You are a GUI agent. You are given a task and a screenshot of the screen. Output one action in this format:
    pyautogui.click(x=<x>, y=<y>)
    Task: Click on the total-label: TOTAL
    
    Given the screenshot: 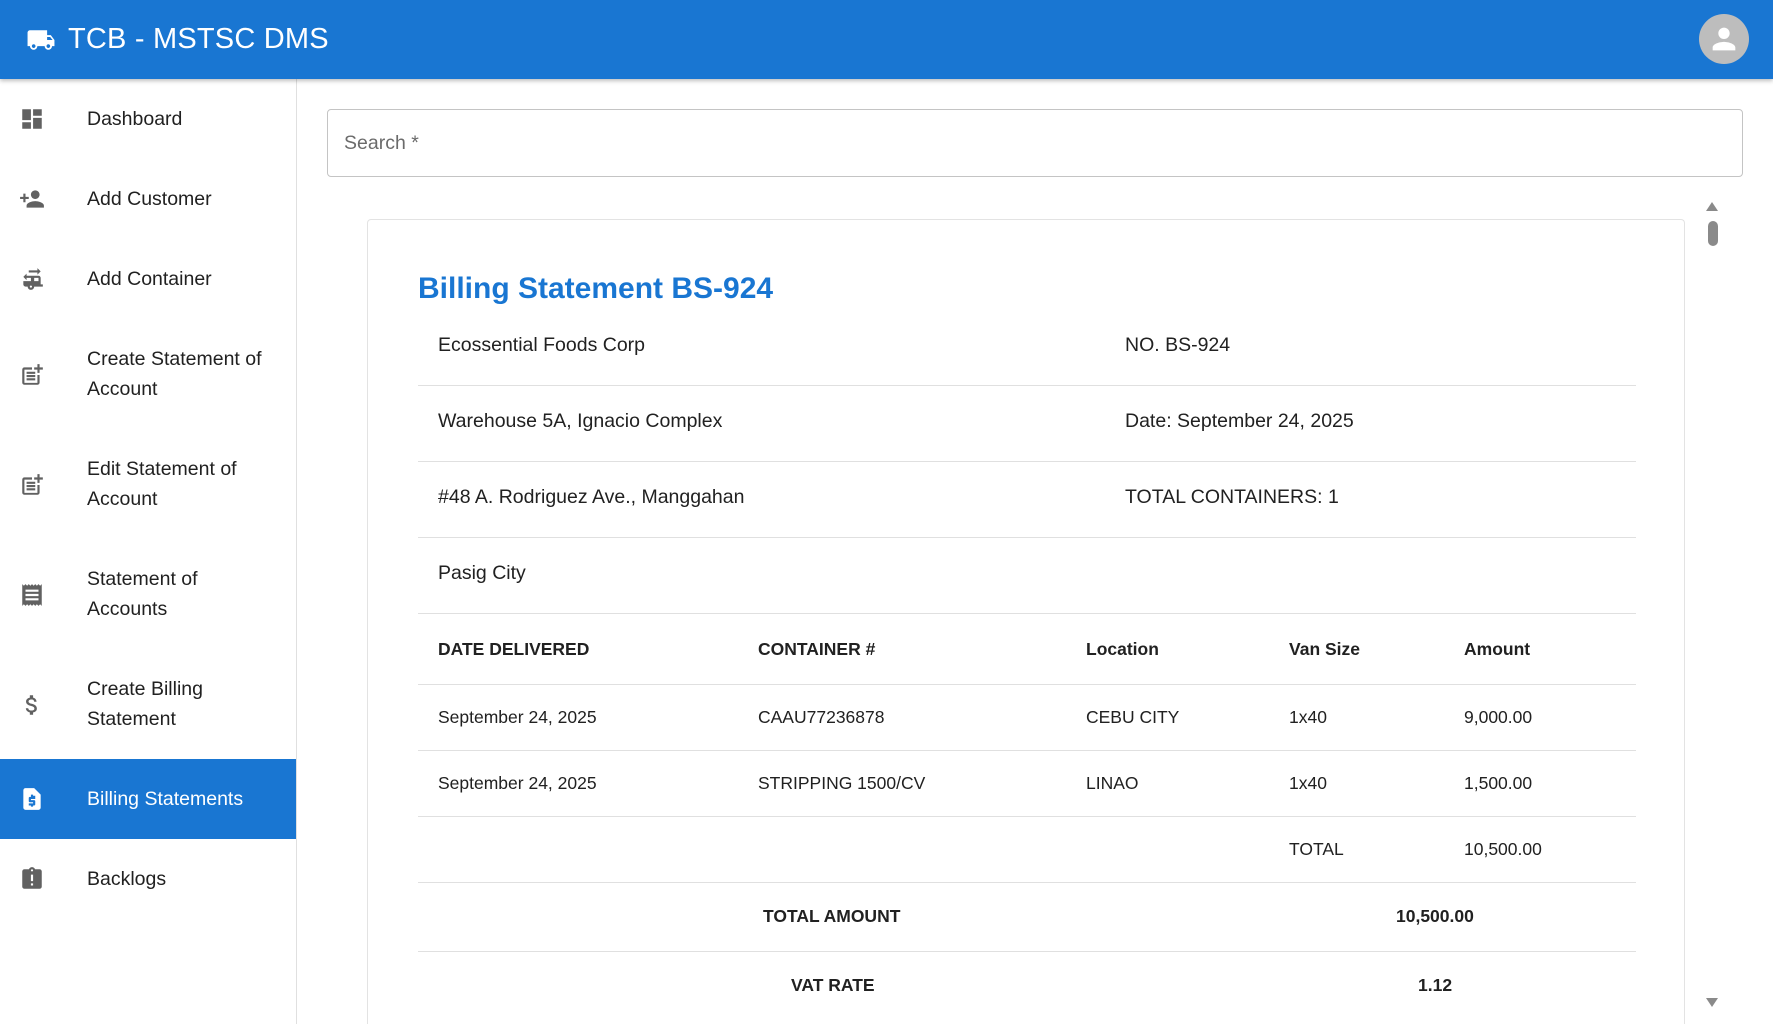 What is the action you would take?
    pyautogui.click(x=1316, y=849)
    